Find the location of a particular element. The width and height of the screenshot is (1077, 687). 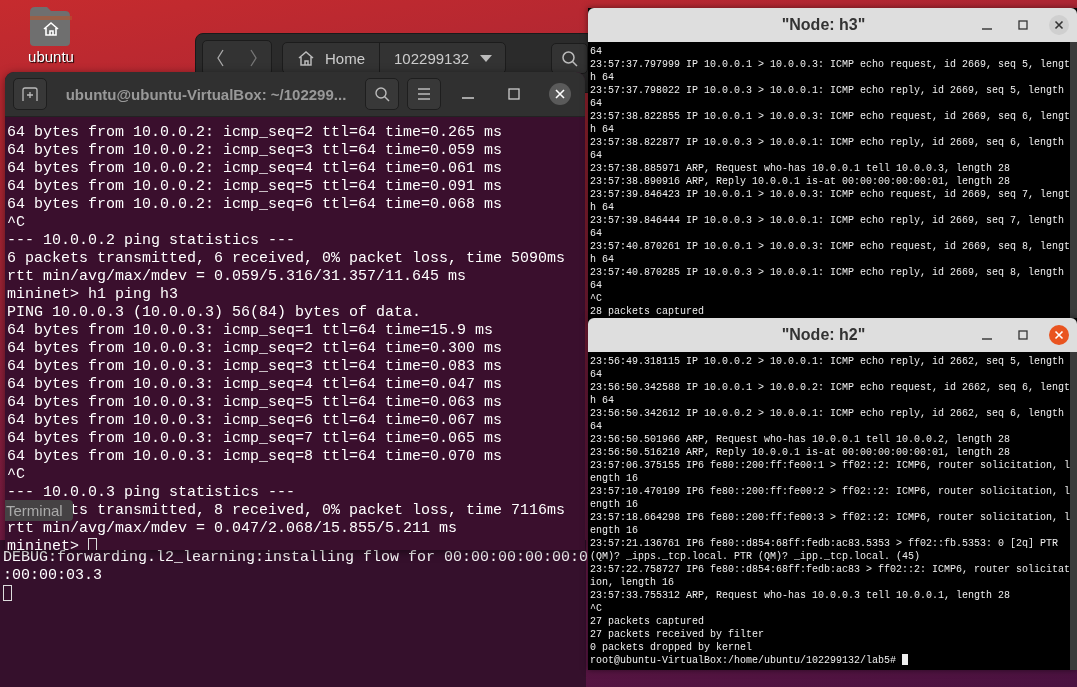

window-title: "Node: h2" is located at coordinates (823, 335).